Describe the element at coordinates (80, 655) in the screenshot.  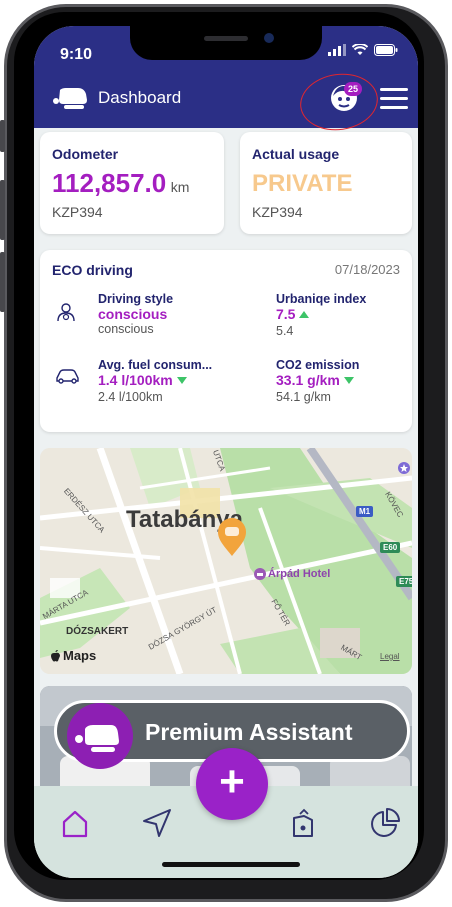
I see `maps-attribution-label: Maps` at that location.